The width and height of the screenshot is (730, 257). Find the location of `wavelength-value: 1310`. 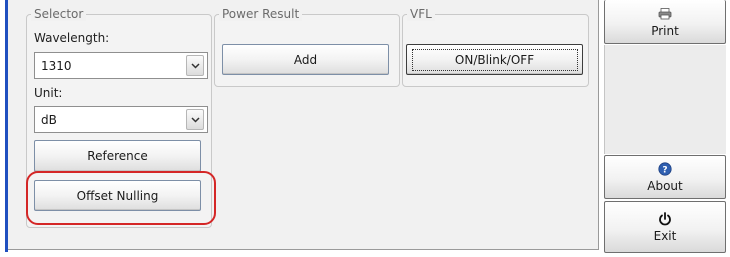

wavelength-value: 1310 is located at coordinates (56, 65).